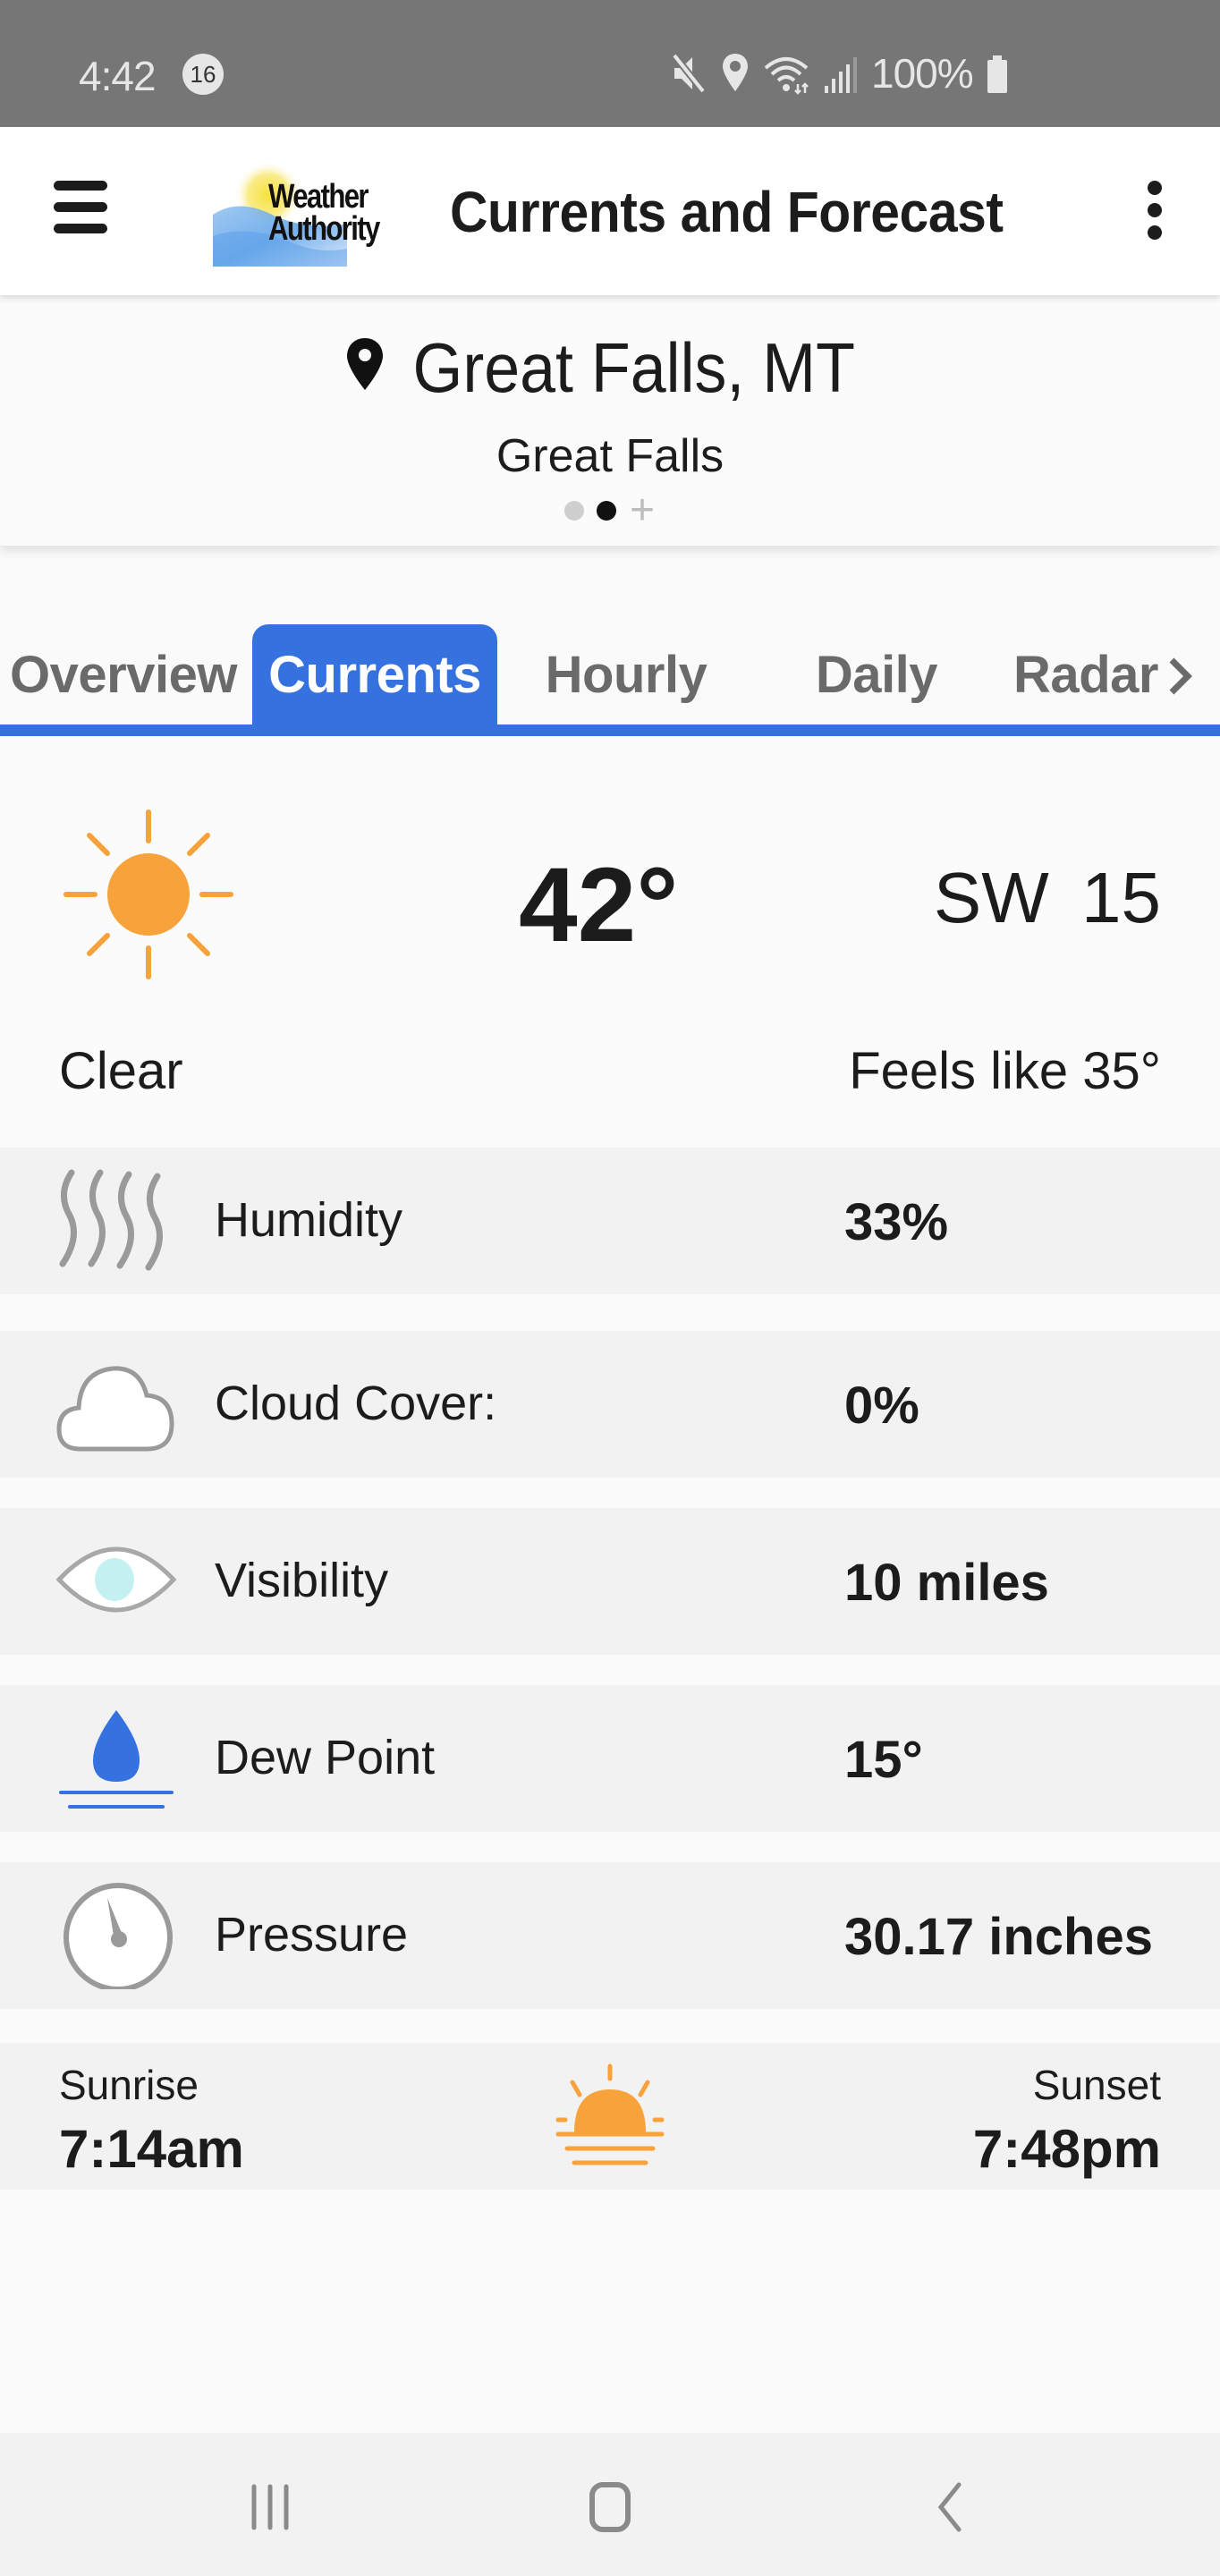 Image resolution: width=1220 pixels, height=2576 pixels. Describe the element at coordinates (610, 2507) in the screenshot. I see `home-icon` at that location.